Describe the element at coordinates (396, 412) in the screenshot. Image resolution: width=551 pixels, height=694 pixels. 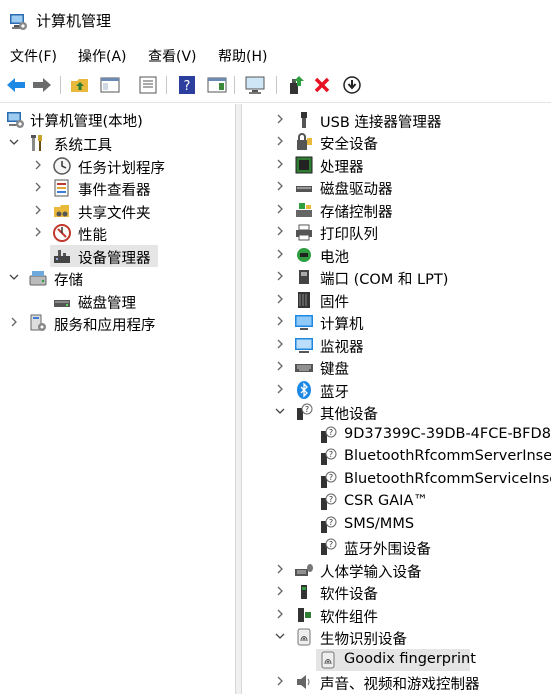
I see `device-category-other-devices: ? 其他设备` at that location.